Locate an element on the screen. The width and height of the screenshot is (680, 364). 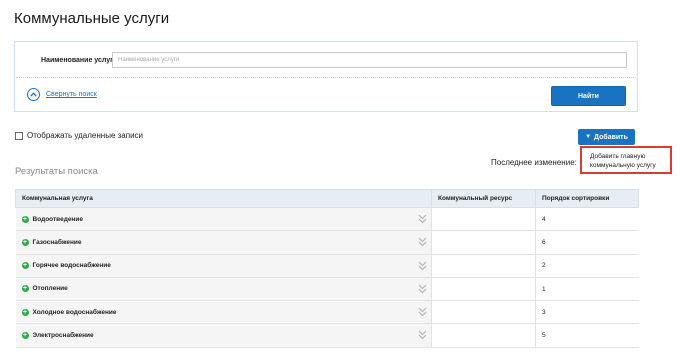
order-cell: 2 is located at coordinates (587, 266).